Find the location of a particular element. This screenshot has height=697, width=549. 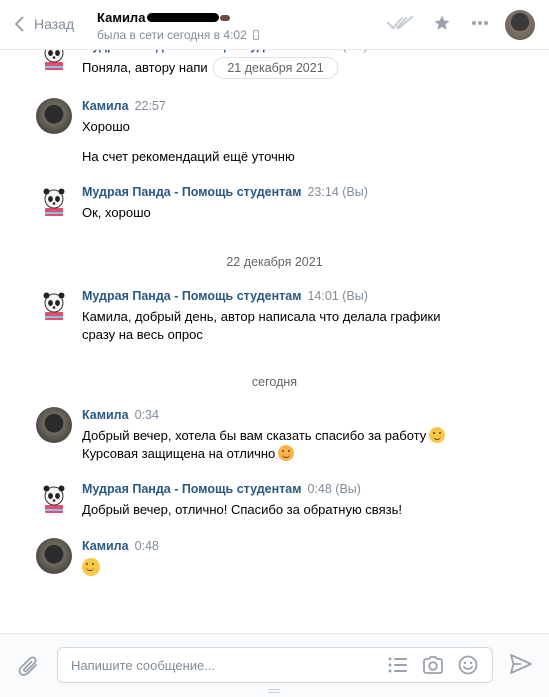

mobile-icon is located at coordinates (255, 35).